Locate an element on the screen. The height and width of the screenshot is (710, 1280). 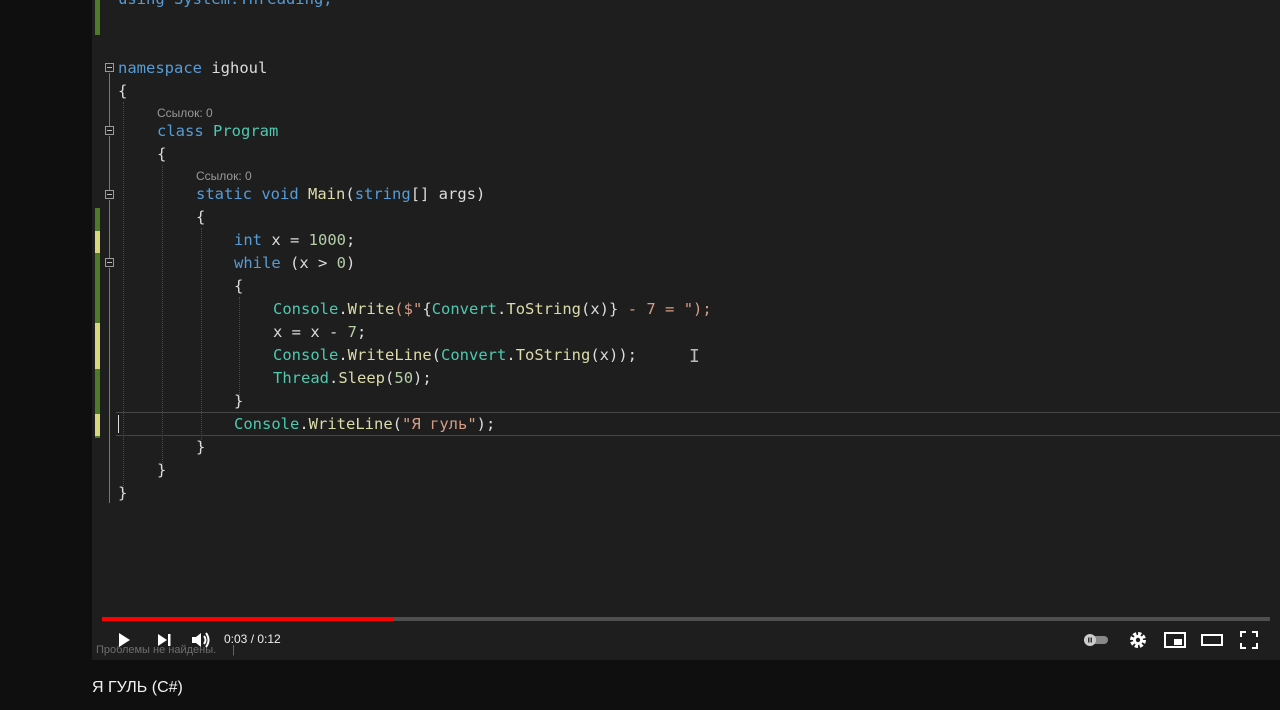
theater-mode-button is located at coordinates (1212, 640).